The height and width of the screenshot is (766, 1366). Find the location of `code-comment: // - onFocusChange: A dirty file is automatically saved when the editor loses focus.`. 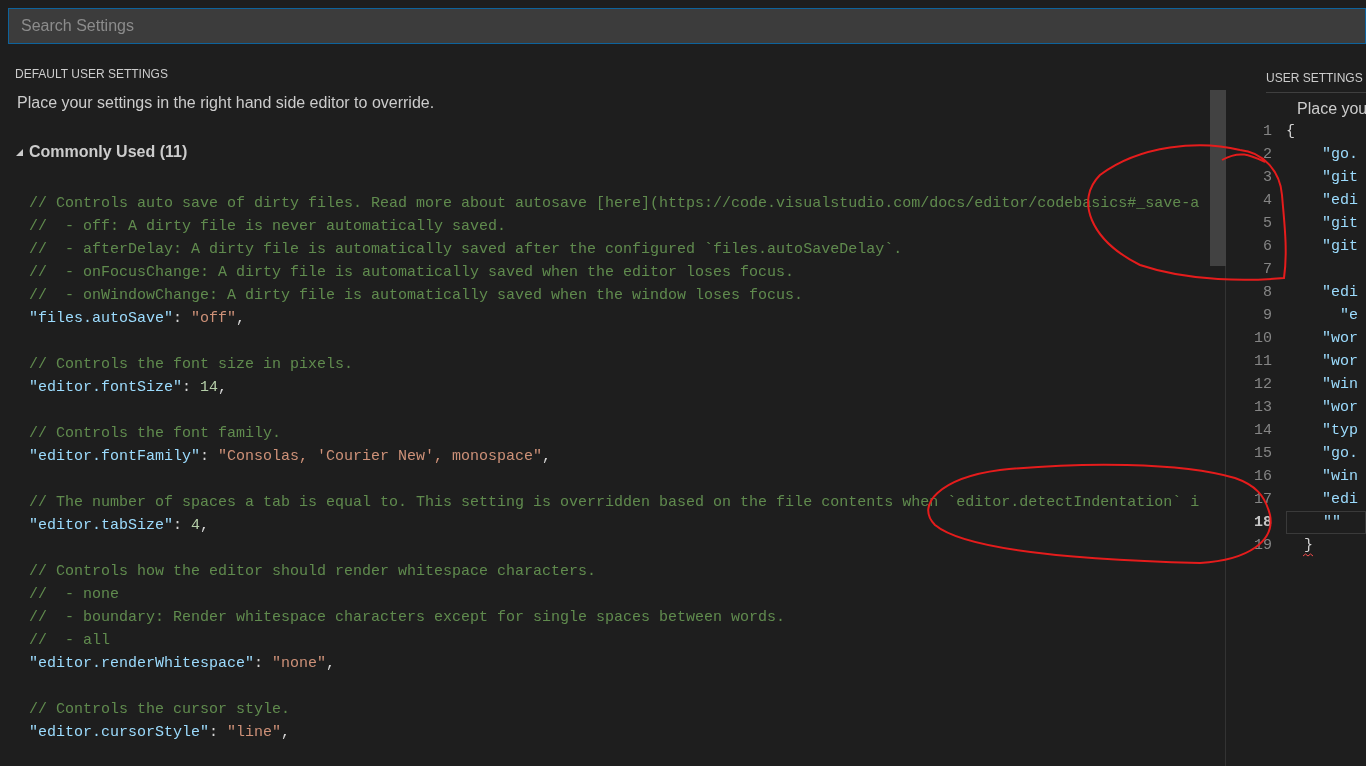

code-comment: // - onFocusChange: A dirty file is automatically saved when the editor loses focus. is located at coordinates (412, 273).